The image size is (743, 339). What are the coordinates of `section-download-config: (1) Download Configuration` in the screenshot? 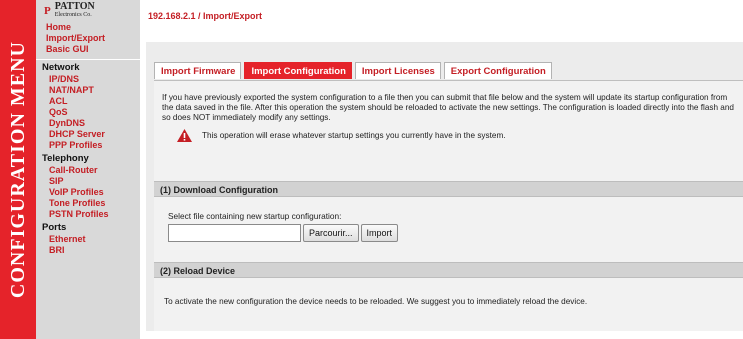 It's located at (448, 189).